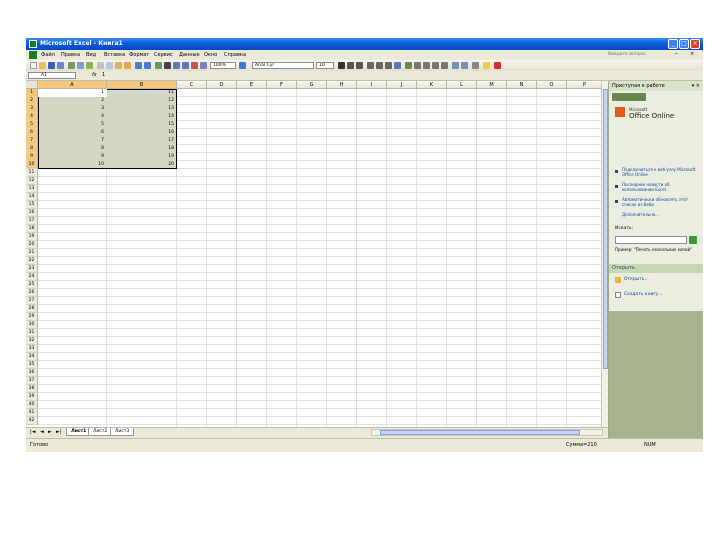 The width and height of the screenshot is (720, 540). Describe the element at coordinates (676, 54) in the screenshot. I see `doc-minimize-button: −` at that location.